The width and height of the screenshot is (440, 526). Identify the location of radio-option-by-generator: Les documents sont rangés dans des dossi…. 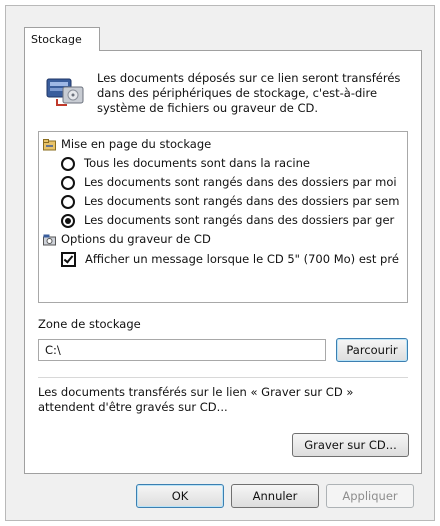
(227, 220).